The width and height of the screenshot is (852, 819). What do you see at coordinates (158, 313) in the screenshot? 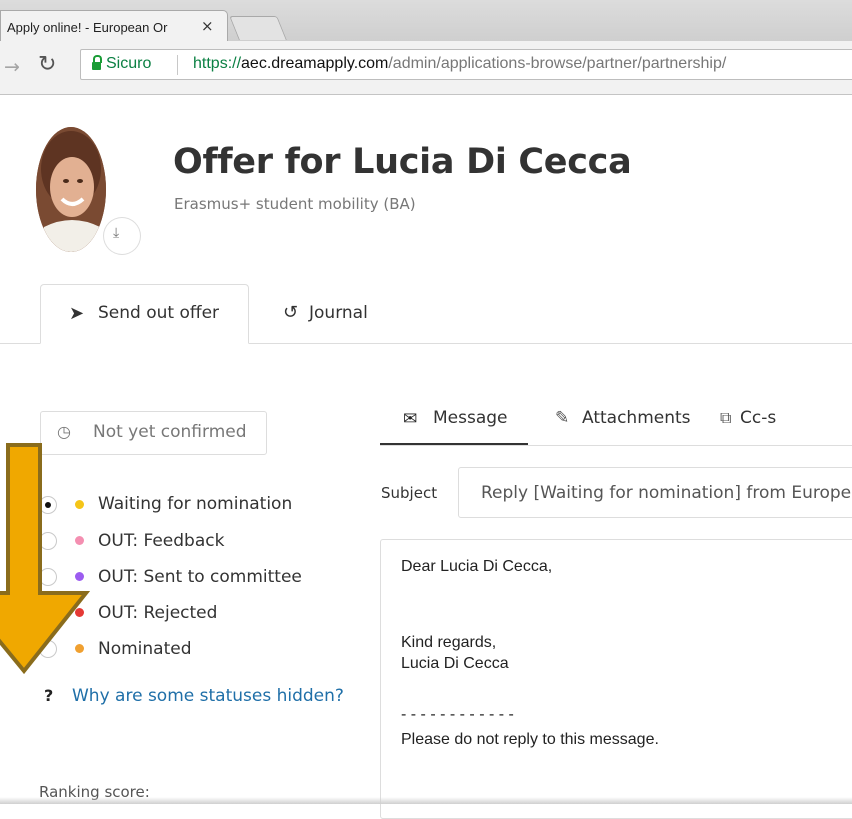
I see `tab-send-label: Send out offer` at bounding box center [158, 313].